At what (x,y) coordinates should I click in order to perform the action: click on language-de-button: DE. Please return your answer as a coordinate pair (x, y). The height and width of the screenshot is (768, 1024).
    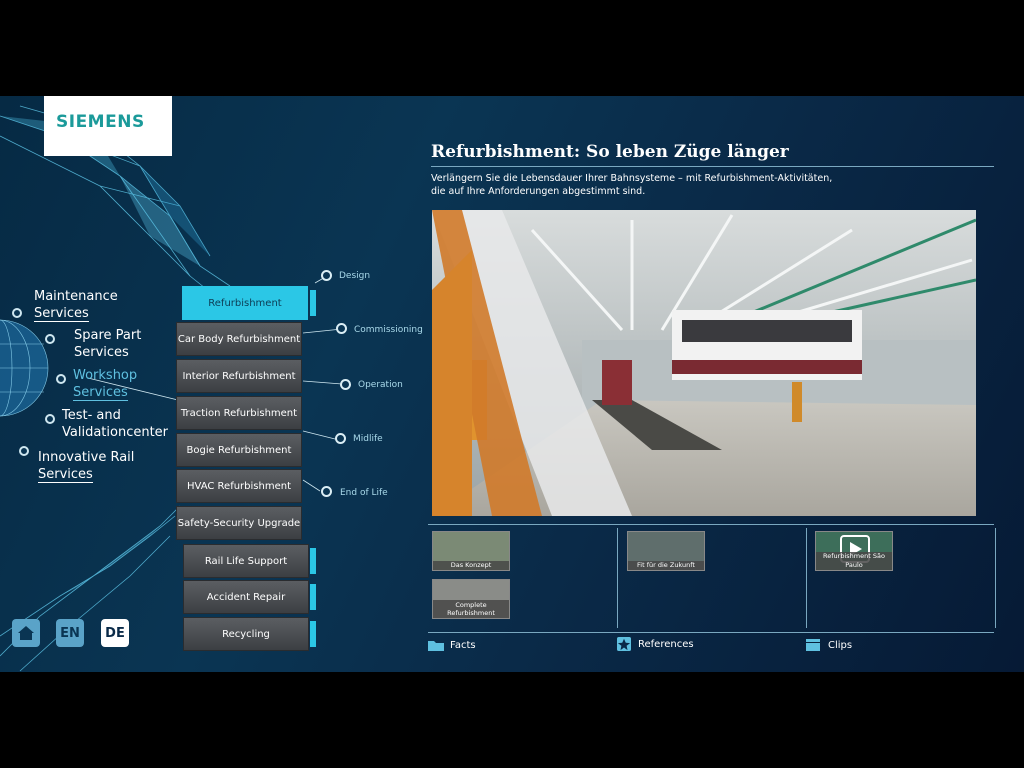
    Looking at the image, I should click on (115, 633).